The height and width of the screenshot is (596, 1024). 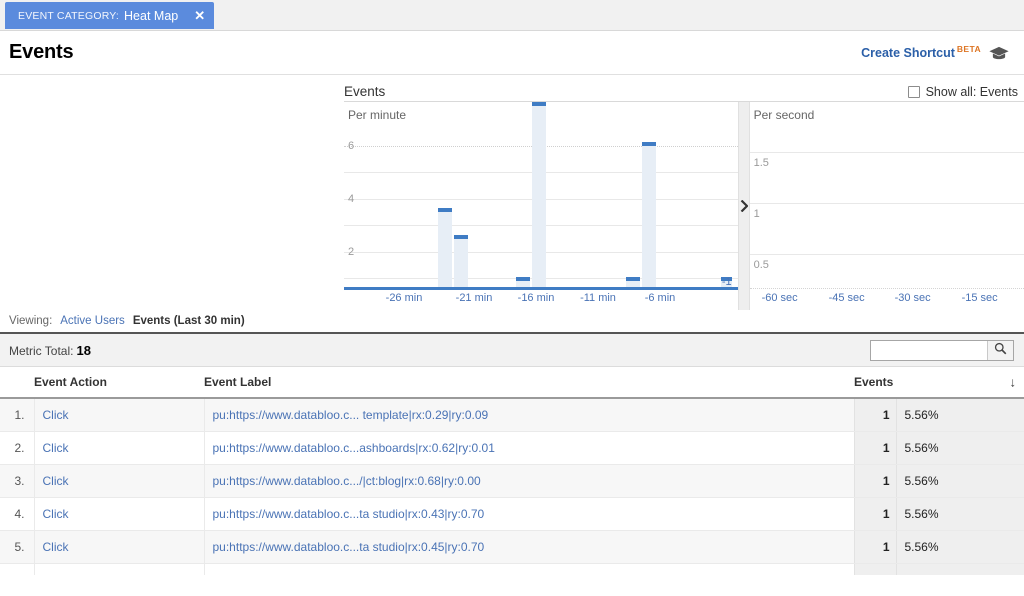 What do you see at coordinates (529, 383) in the screenshot?
I see `column-header-event-label: Event Label` at bounding box center [529, 383].